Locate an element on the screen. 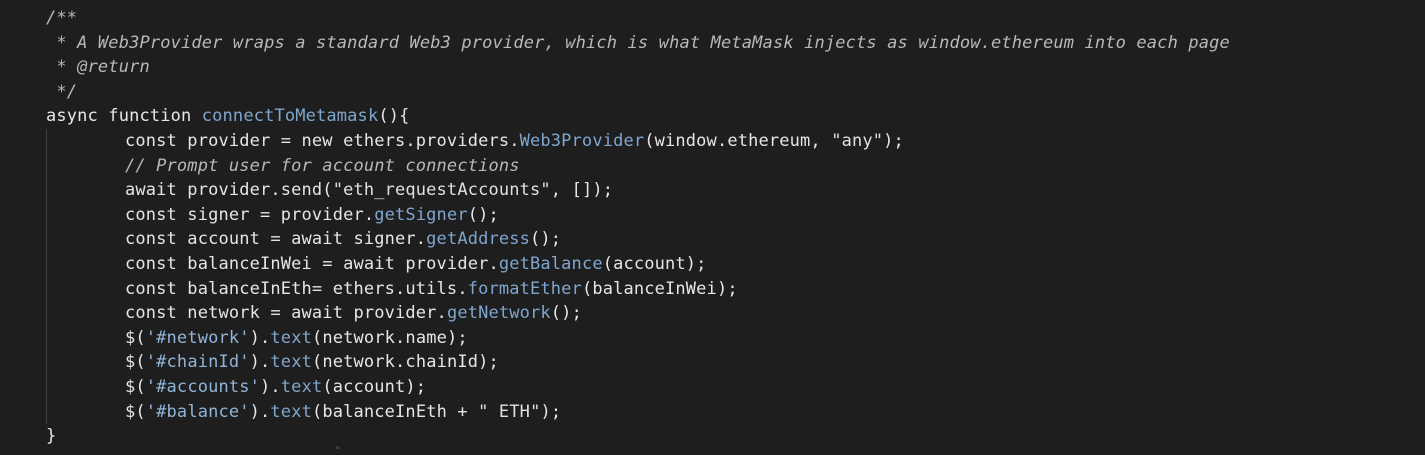 The image size is (1425, 455). code-line: /** is located at coordinates (638, 18).